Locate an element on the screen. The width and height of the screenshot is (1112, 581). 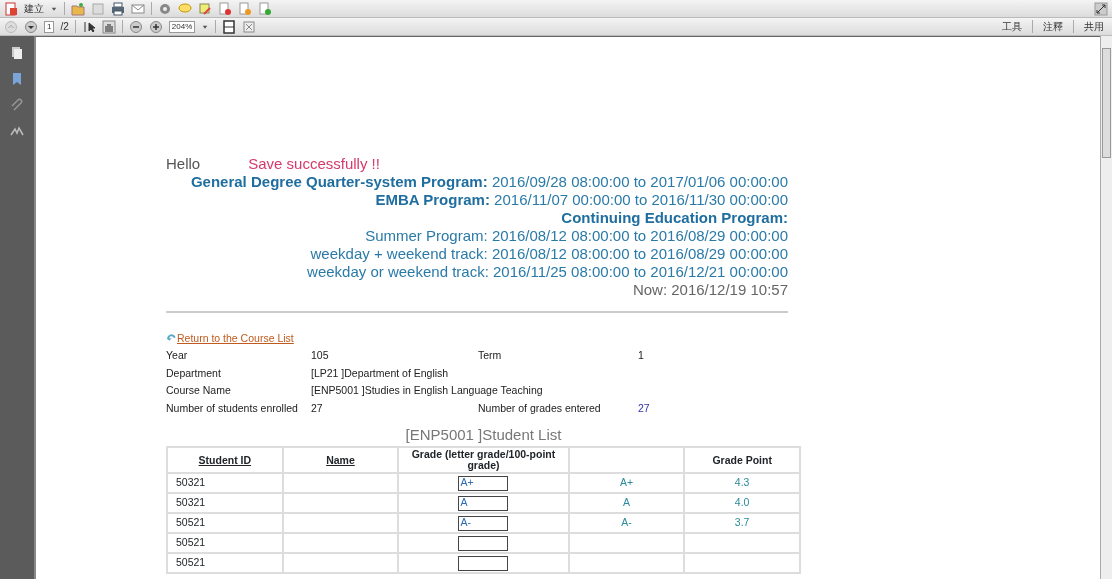
greeting-text: Hello is located at coordinates (183, 163).